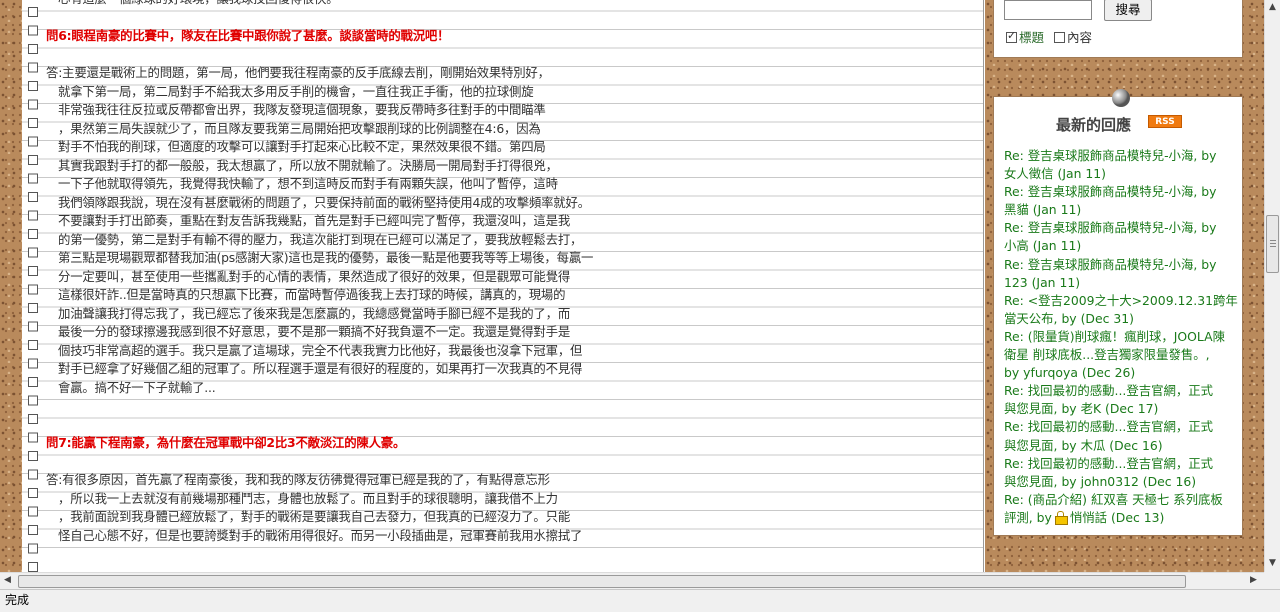 The height and width of the screenshot is (612, 1280). I want to click on recent-comment-text: by yfurqoya (Dec 26), so click(1069, 372).